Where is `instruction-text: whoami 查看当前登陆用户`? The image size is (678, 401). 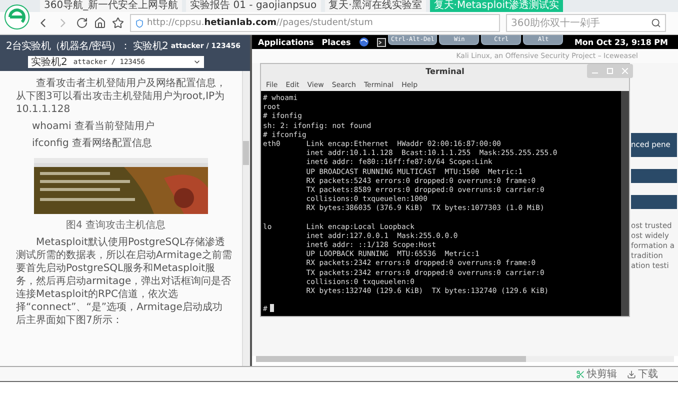 instruction-text: whoami 查看当前登陆用户 is located at coordinates (93, 126).